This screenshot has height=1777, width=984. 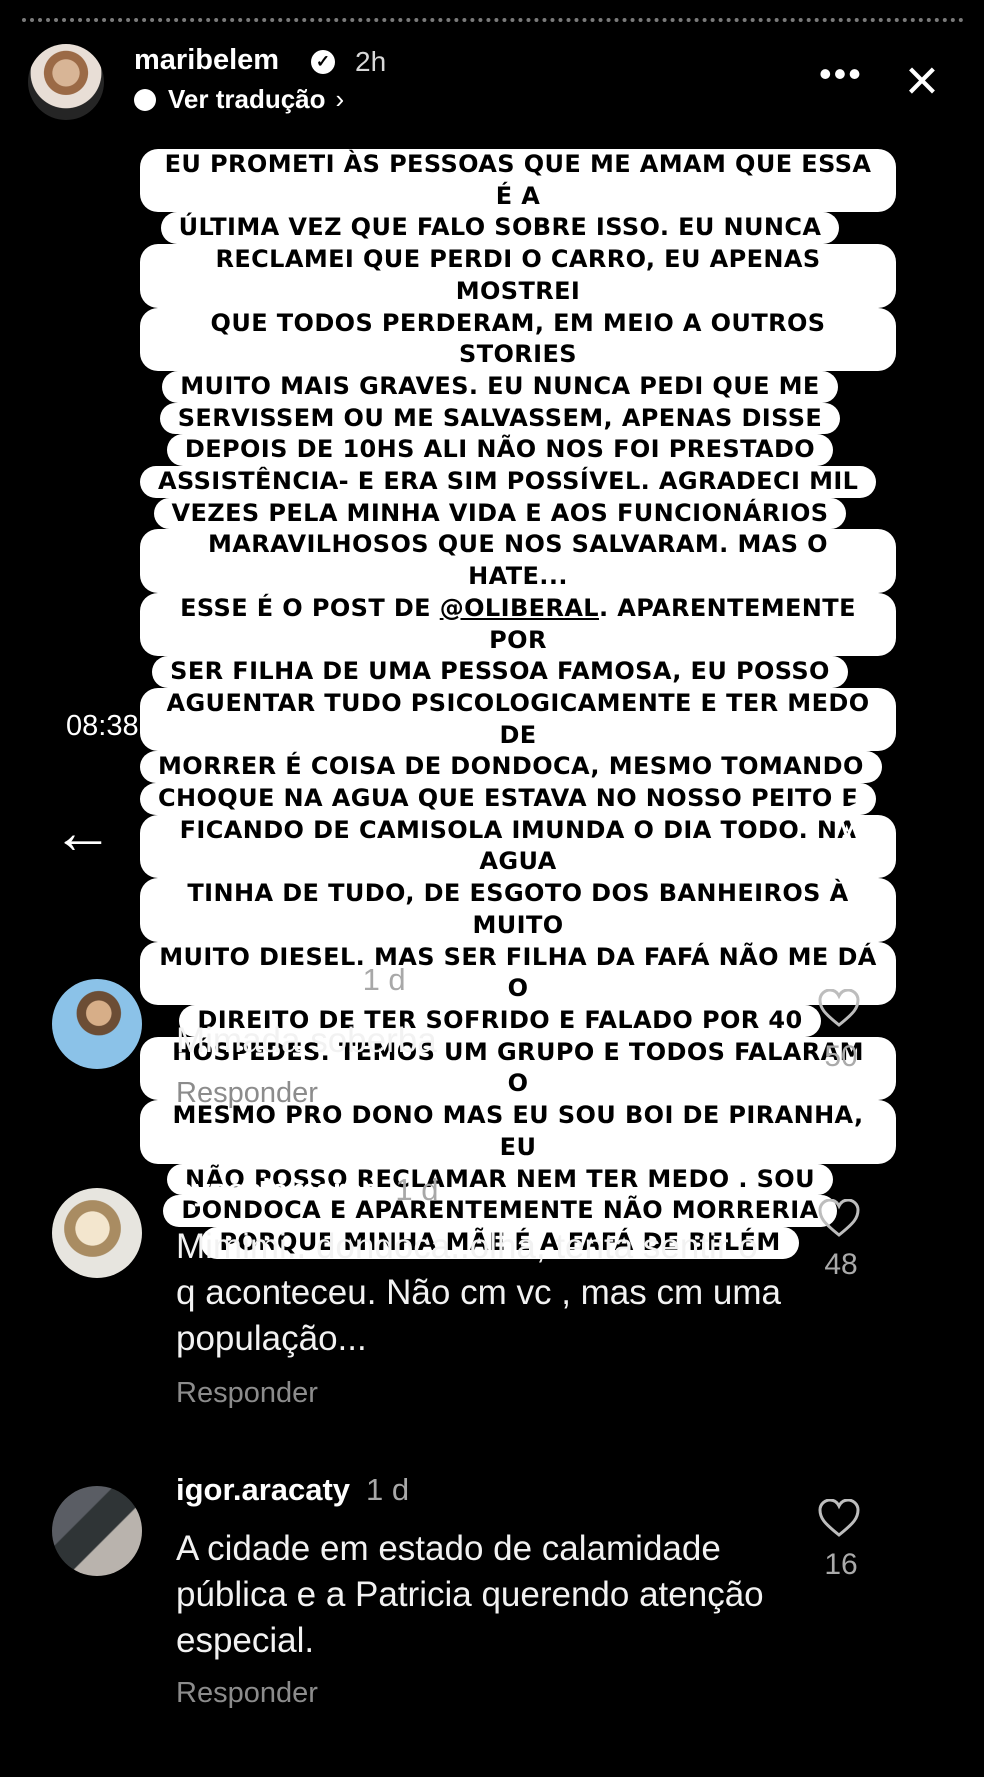 What do you see at coordinates (66, 82) in the screenshot?
I see `story-avatar` at bounding box center [66, 82].